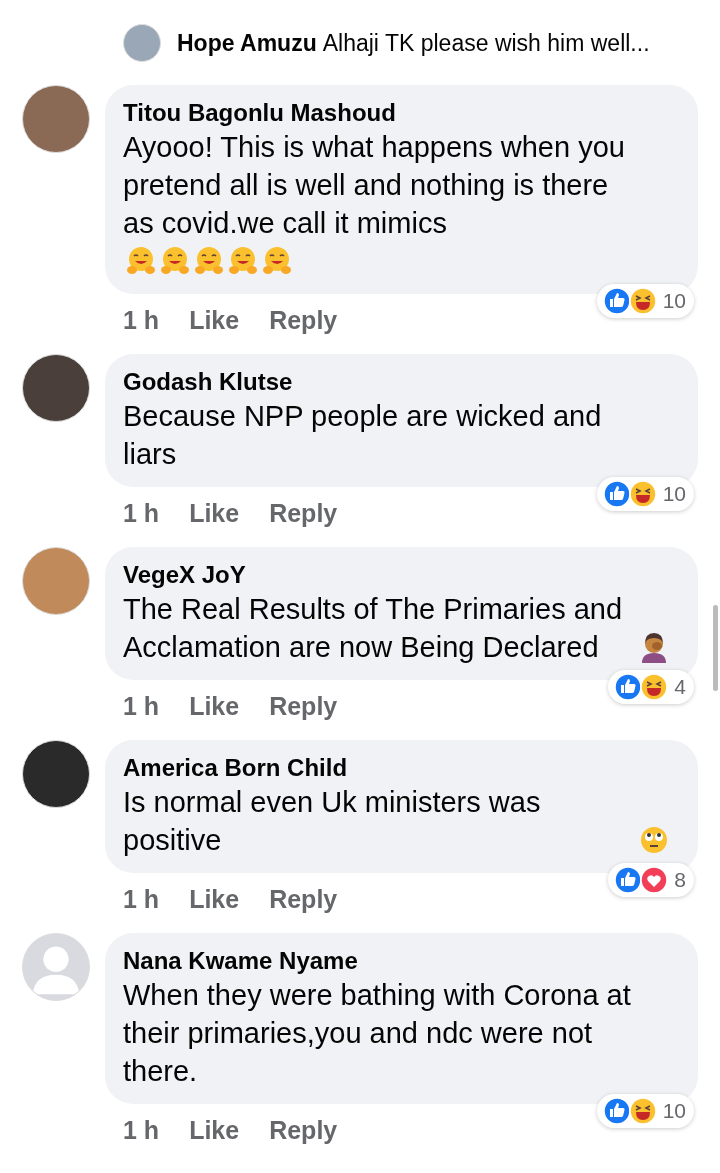 The height and width of the screenshot is (1173, 720). What do you see at coordinates (377, 1033) in the screenshot?
I see `comment-text: When they were bathing with Corona at their primaries,you and ndc were not there.` at bounding box center [377, 1033].